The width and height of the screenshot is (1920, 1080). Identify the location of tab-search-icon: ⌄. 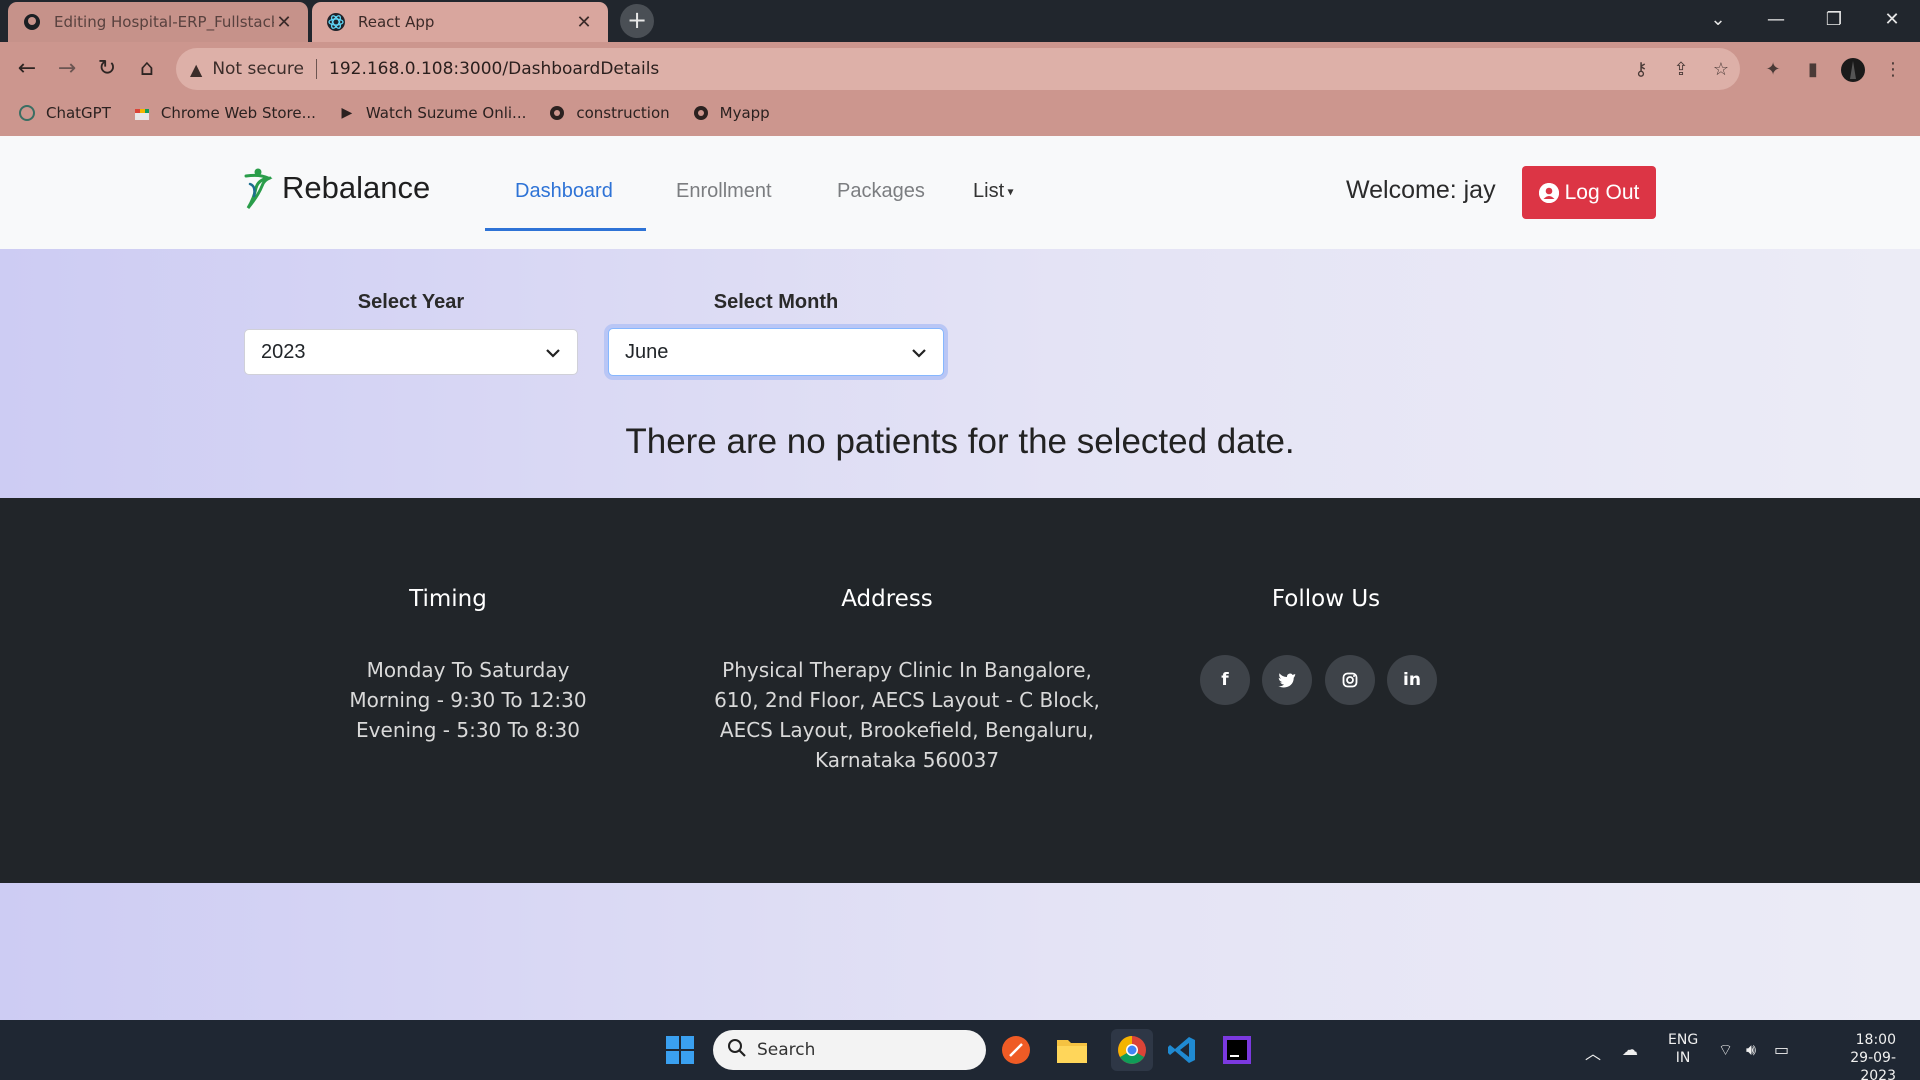
(1718, 20).